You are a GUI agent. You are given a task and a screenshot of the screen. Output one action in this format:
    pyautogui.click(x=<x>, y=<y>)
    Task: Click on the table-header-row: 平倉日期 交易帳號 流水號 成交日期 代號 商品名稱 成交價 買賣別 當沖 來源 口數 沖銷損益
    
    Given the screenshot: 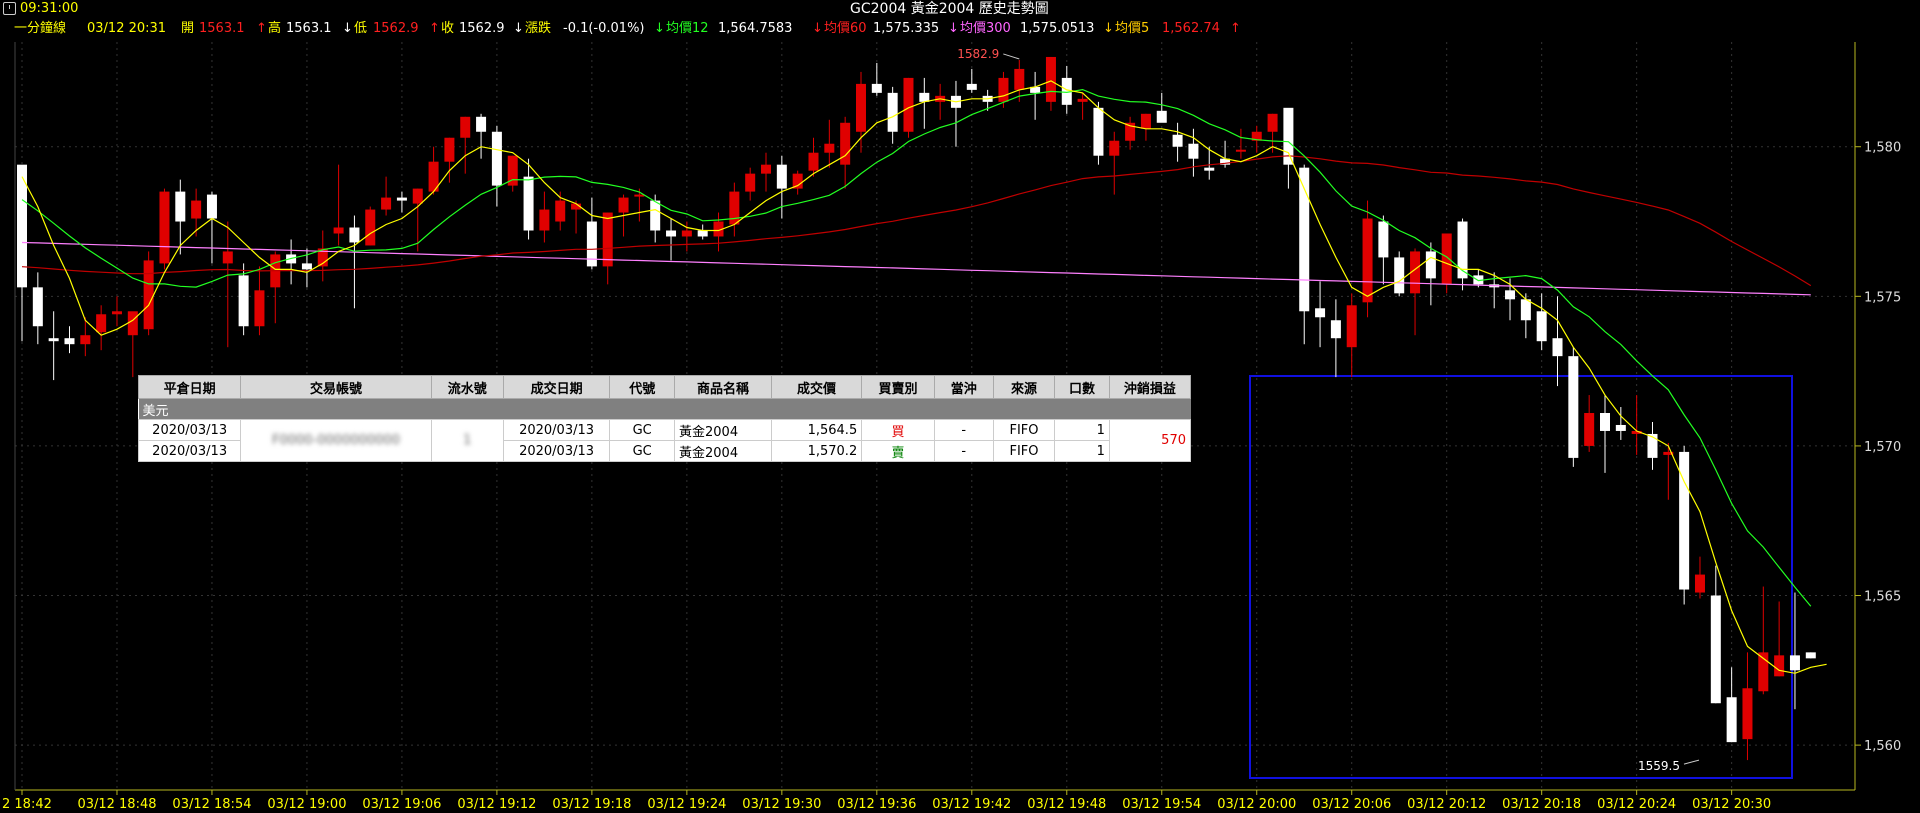 What is the action you would take?
    pyautogui.click(x=664, y=387)
    